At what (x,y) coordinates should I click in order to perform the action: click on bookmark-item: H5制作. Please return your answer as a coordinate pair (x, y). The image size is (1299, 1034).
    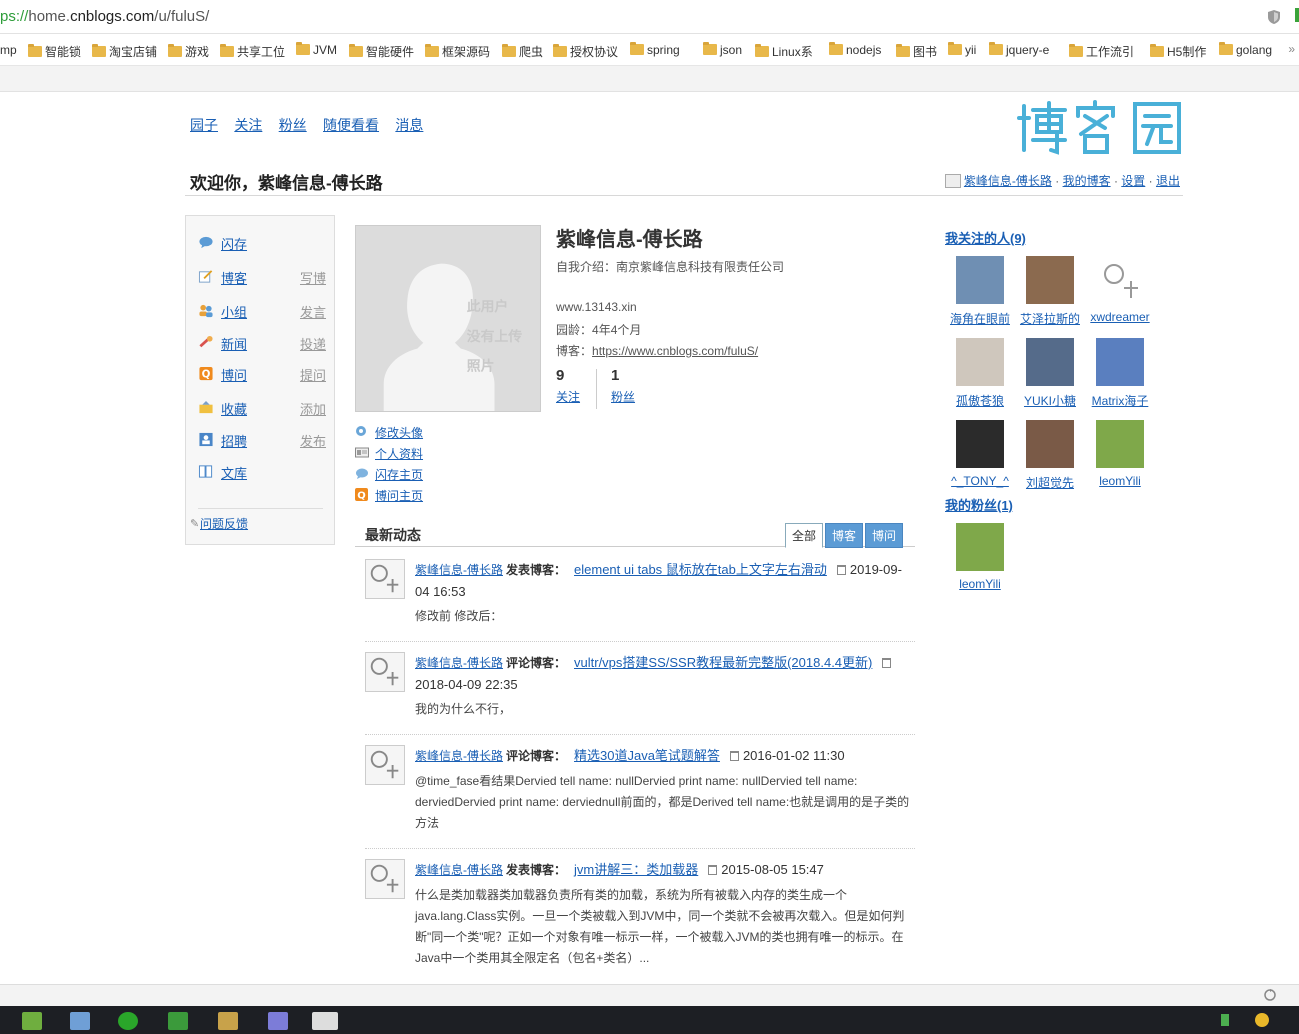
    Looking at the image, I should click on (1178, 51).